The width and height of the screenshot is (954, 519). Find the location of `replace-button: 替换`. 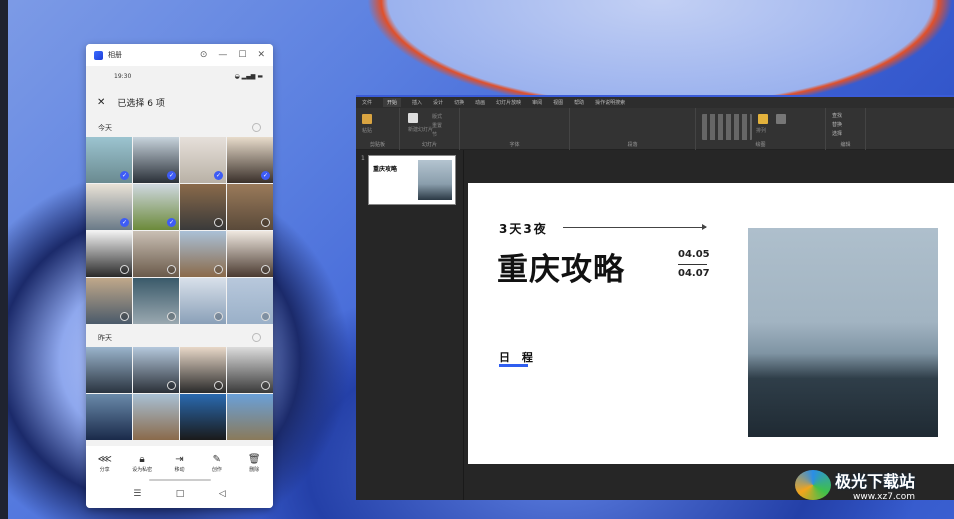

replace-button: 替换 is located at coordinates (837, 124).